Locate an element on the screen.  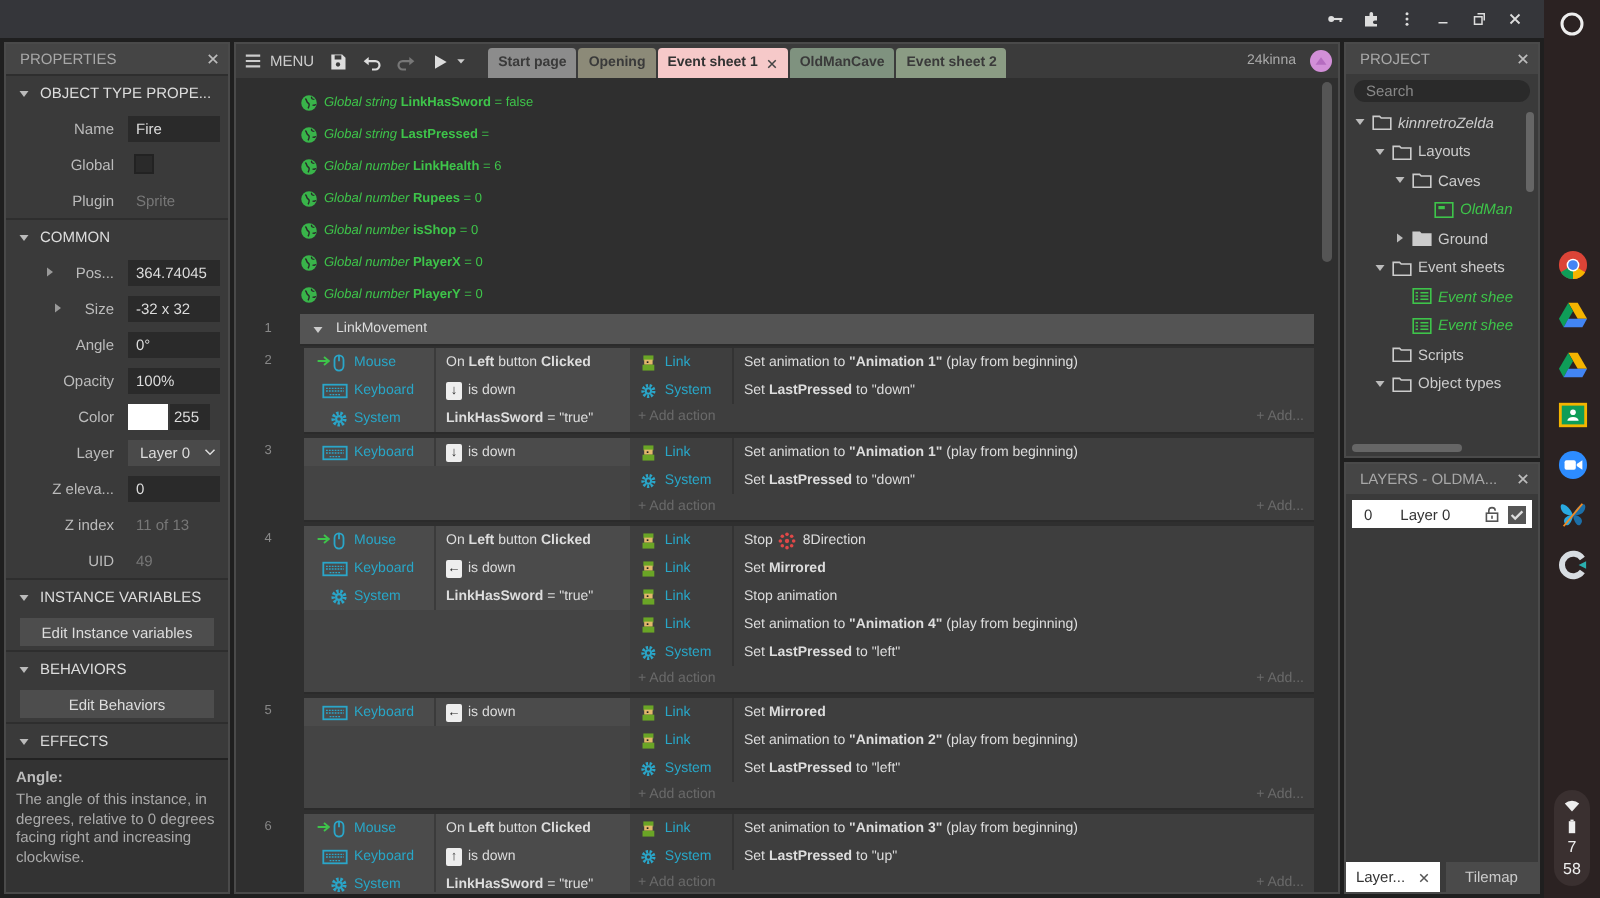
butterfly-app-icon is located at coordinates (1572, 514).